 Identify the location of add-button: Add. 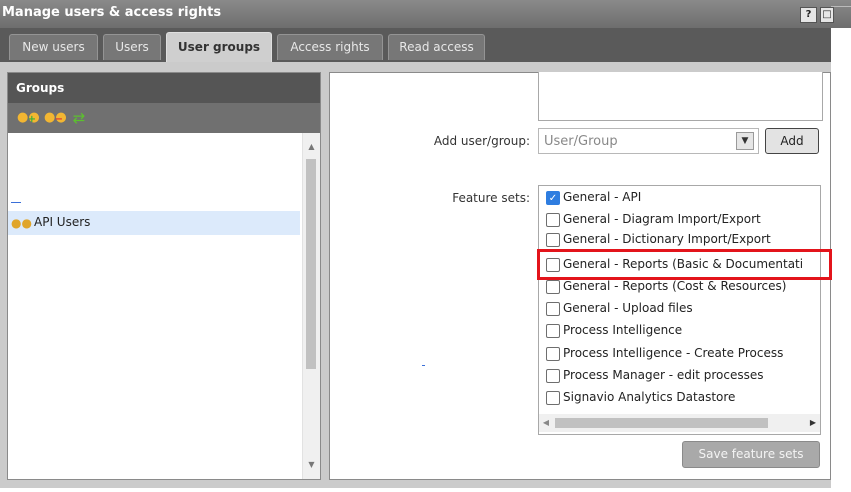
(792, 141).